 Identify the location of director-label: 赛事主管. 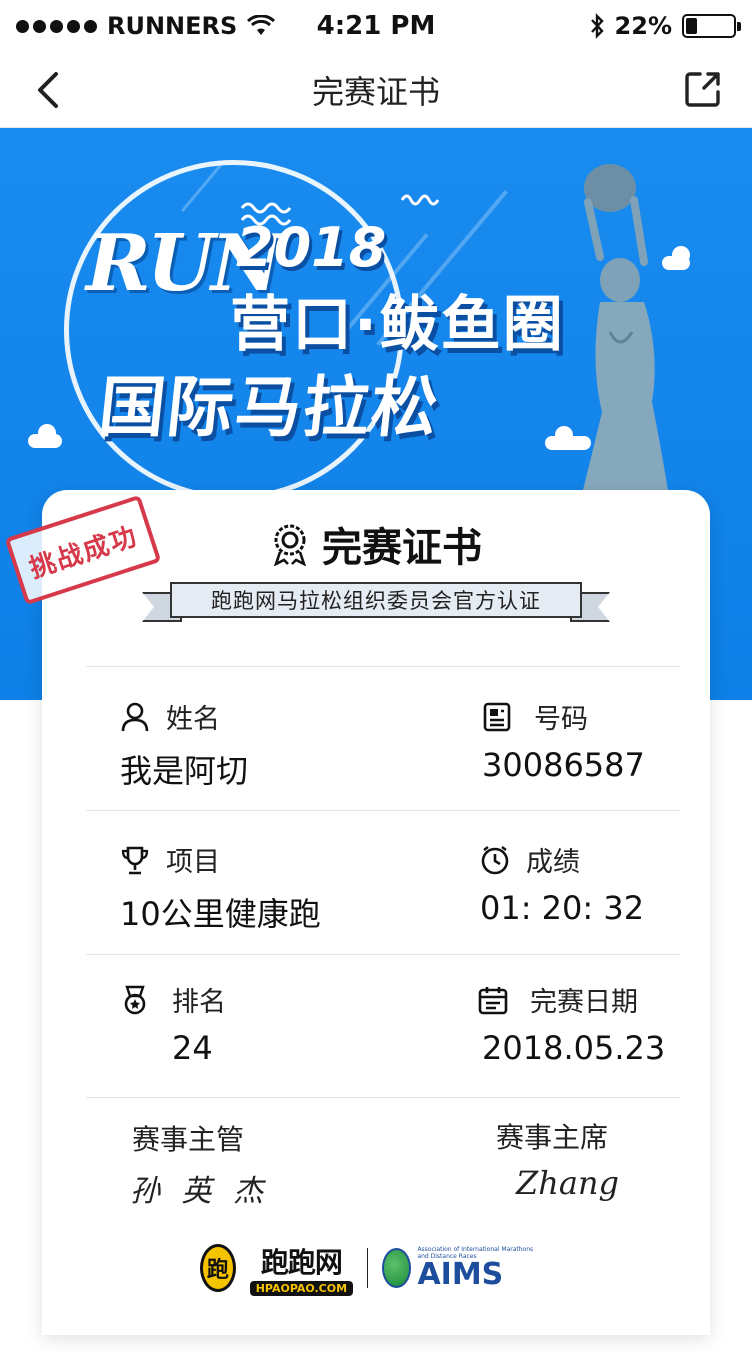
(188, 1139).